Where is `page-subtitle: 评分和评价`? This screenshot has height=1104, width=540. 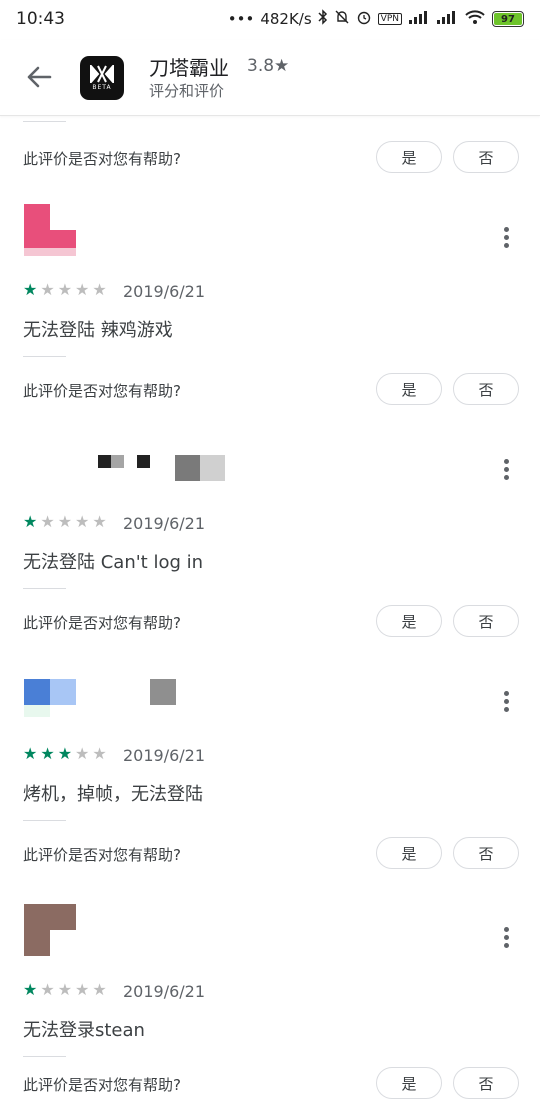 page-subtitle: 评分和评价 is located at coordinates (187, 91).